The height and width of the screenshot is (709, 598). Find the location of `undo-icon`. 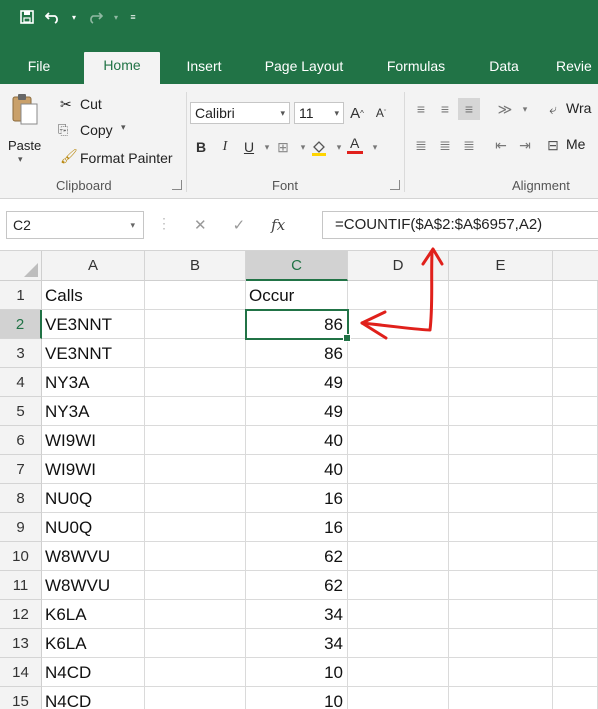

undo-icon is located at coordinates (53, 17).